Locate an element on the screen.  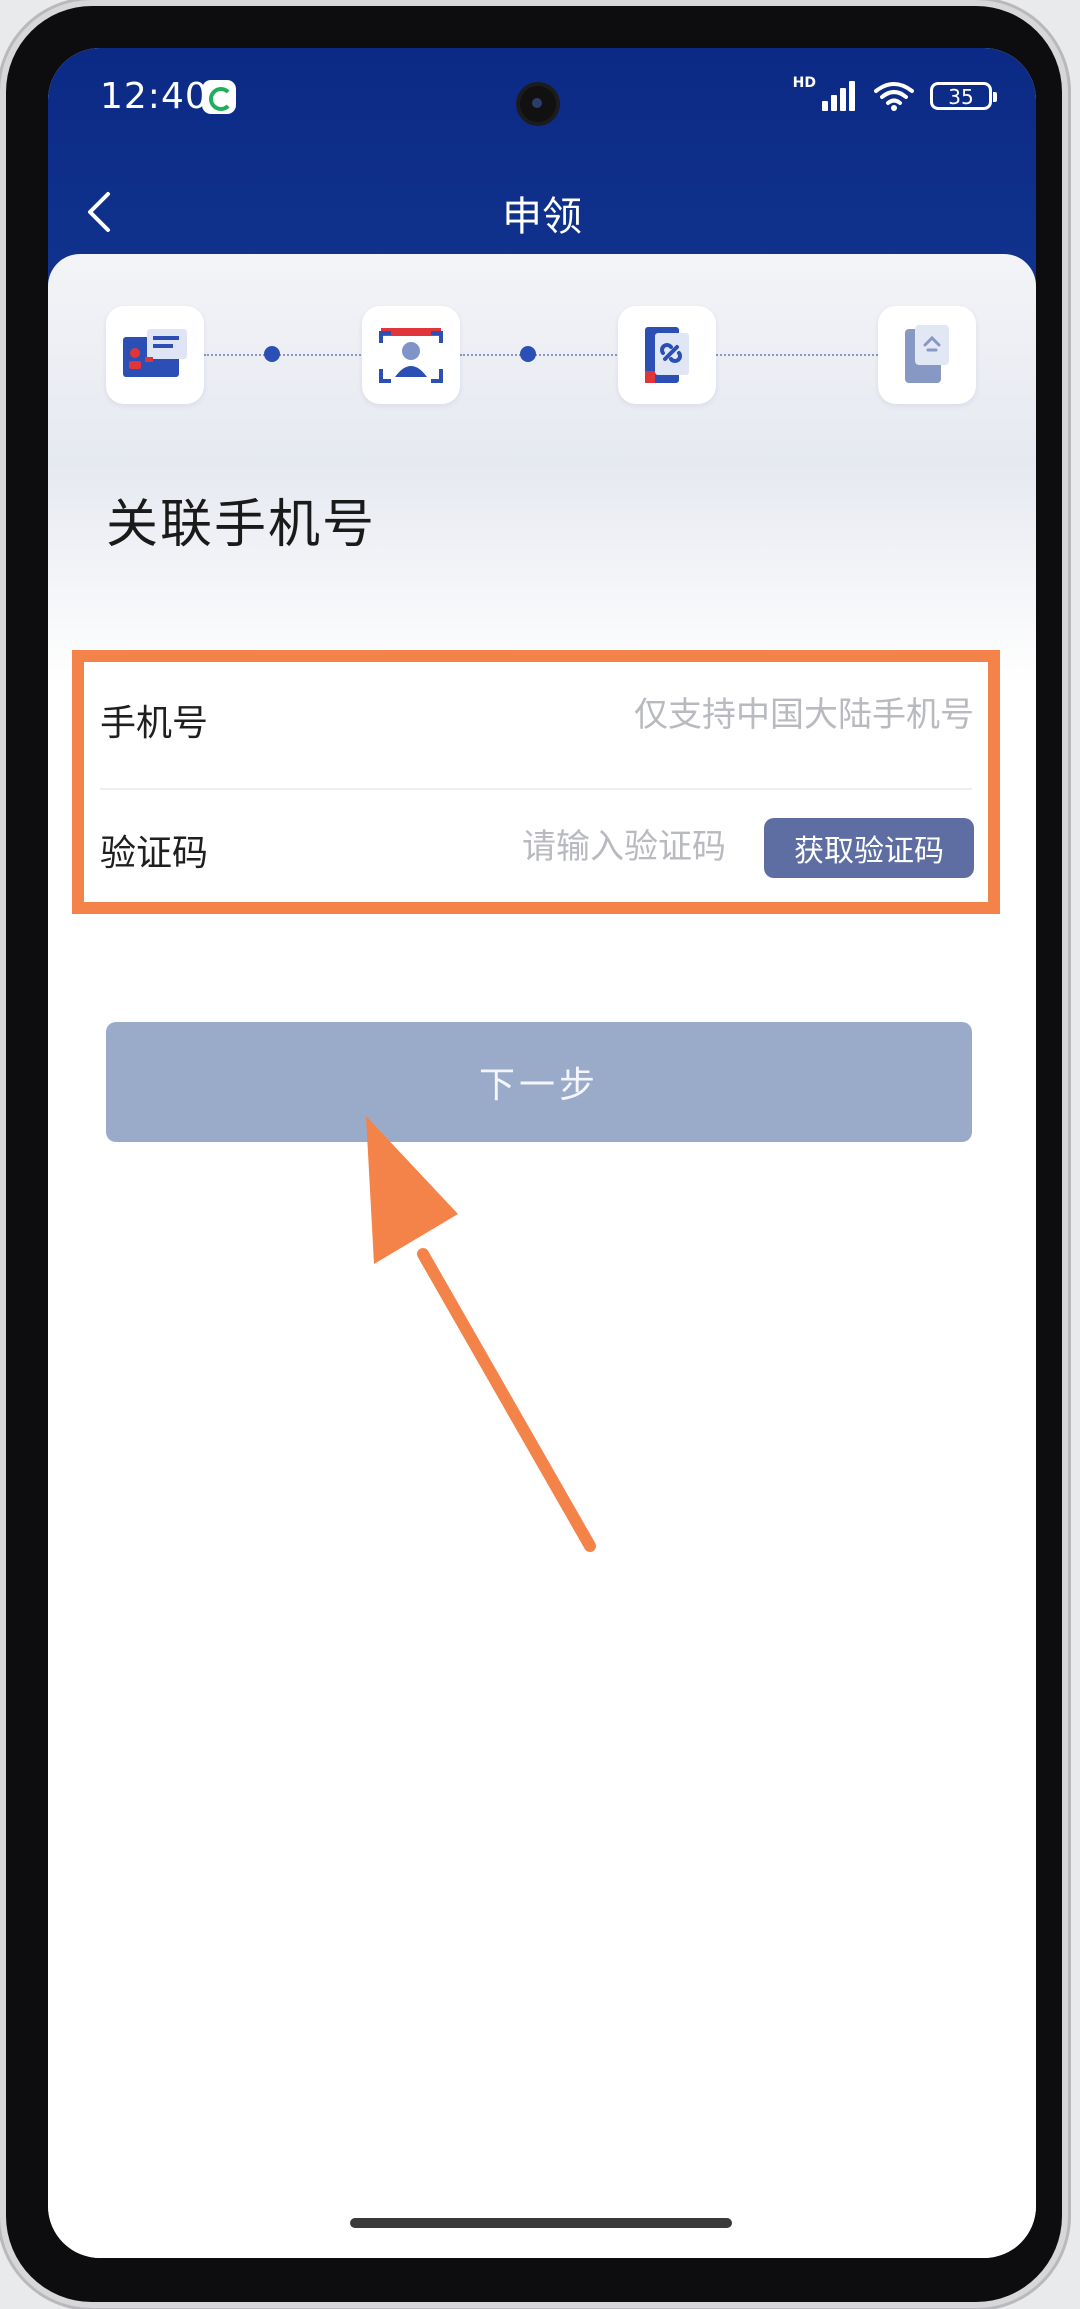
battery-level: 35 is located at coordinates (961, 97).